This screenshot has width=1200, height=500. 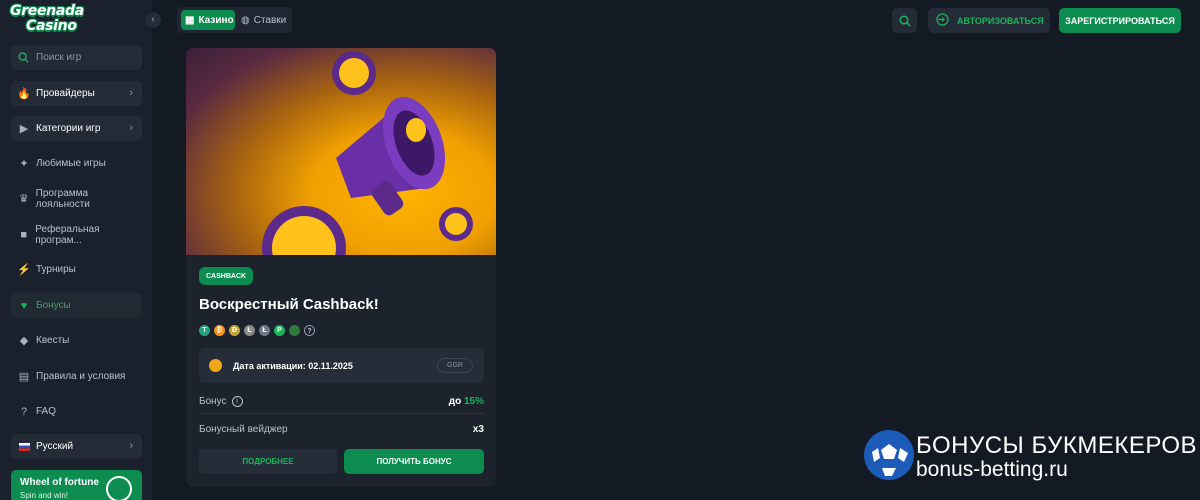 What do you see at coordinates (341, 429) in the screenshot?
I see `wager-row: Бонусный вейджер x3` at bounding box center [341, 429].